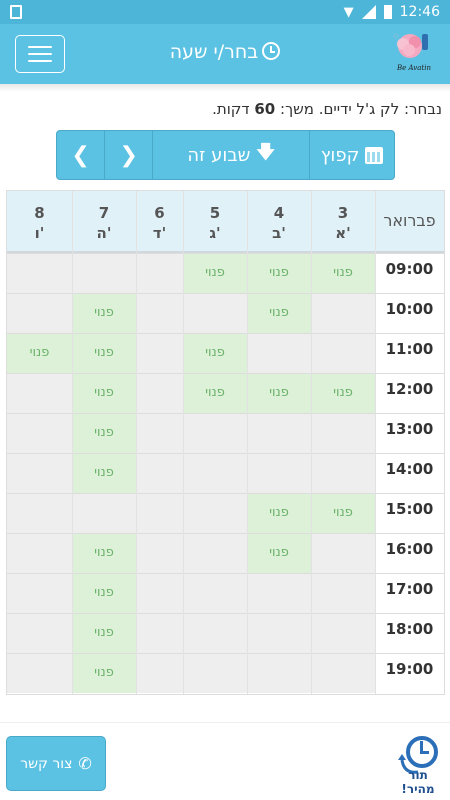 Image resolution: width=450 pixels, height=800 pixels. I want to click on jump-label: קפוץ, so click(340, 155).